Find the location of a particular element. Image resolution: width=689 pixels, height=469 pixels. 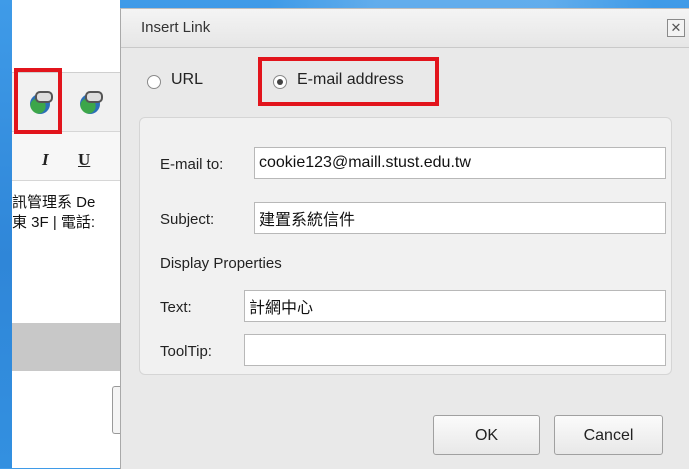

tooltip-input is located at coordinates (455, 350).